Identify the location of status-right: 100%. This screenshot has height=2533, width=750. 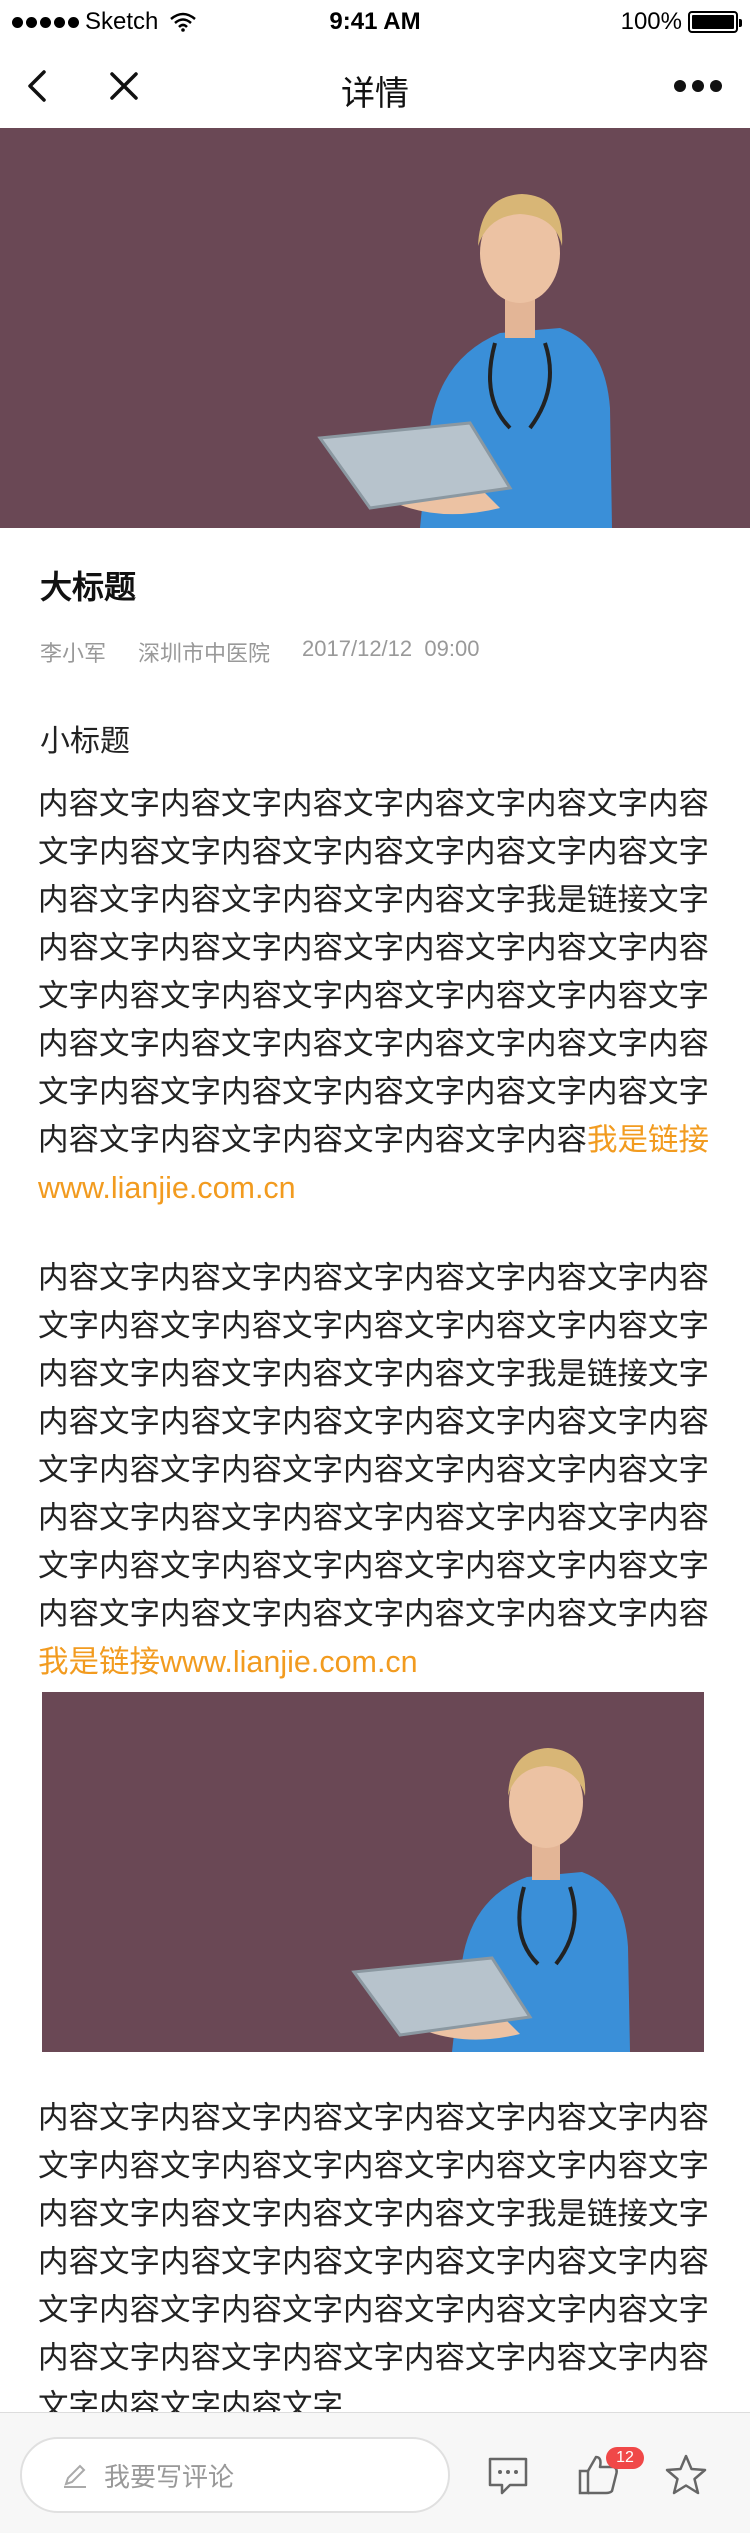
(681, 22).